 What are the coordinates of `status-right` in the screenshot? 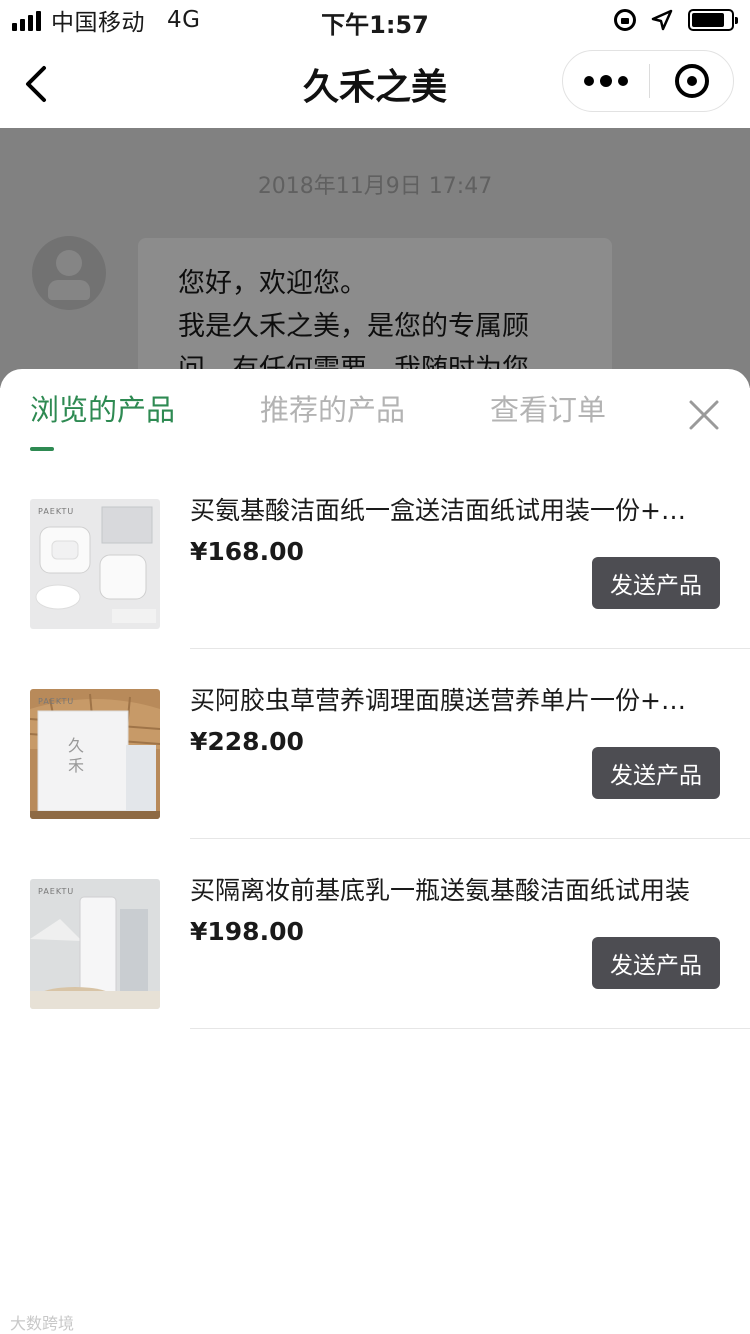 It's located at (676, 20).